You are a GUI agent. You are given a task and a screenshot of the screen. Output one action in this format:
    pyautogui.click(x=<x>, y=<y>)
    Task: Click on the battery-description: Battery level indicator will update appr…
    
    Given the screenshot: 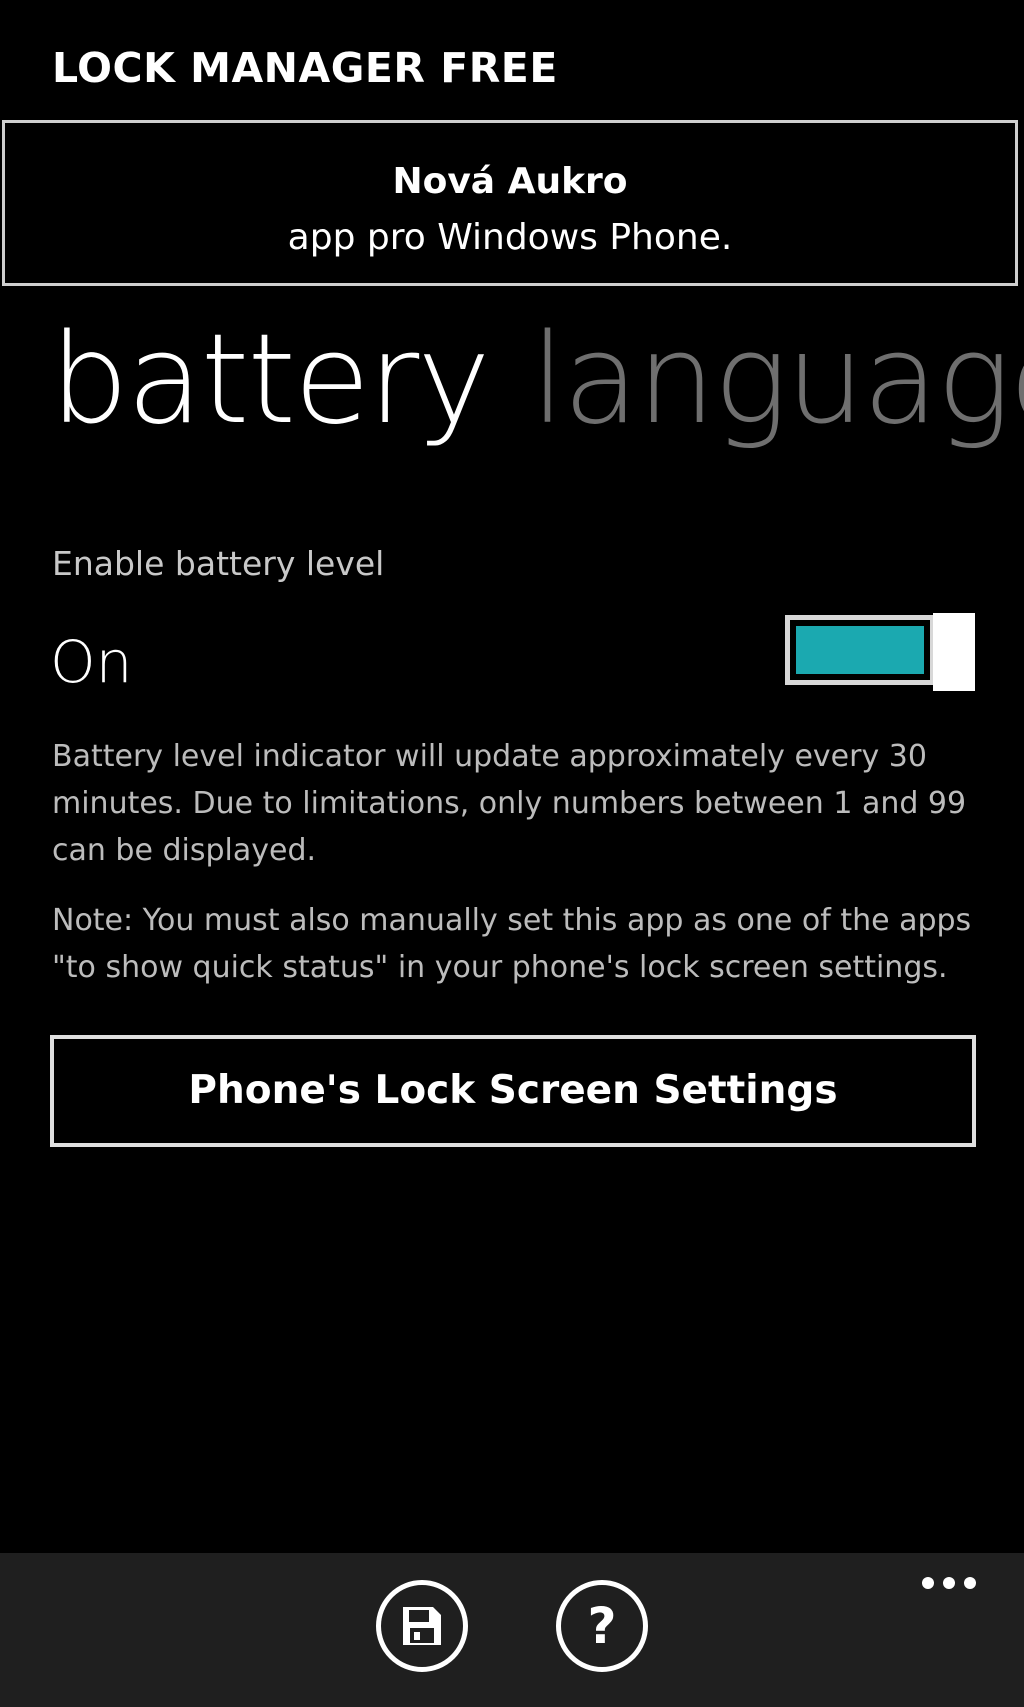 What is the action you would take?
    pyautogui.click(x=509, y=803)
    